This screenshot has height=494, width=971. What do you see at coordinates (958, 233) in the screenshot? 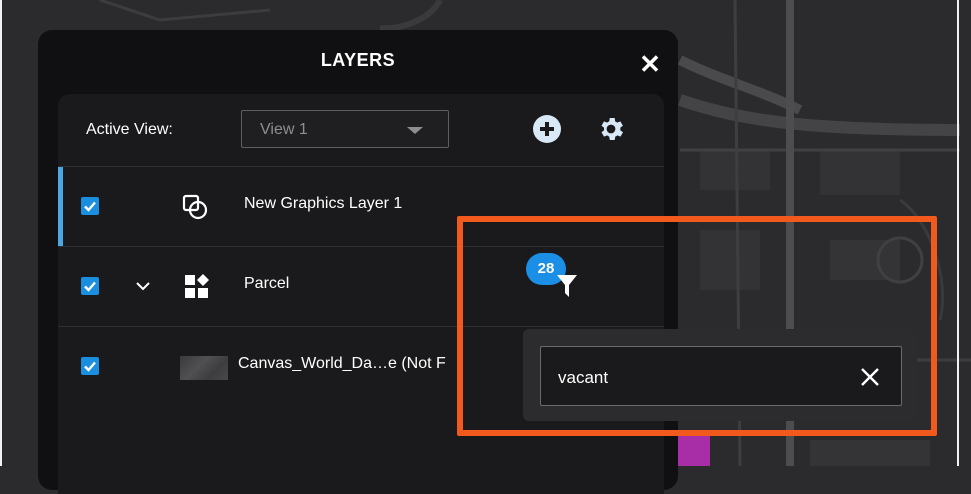
I see `right-edge-line` at bounding box center [958, 233].